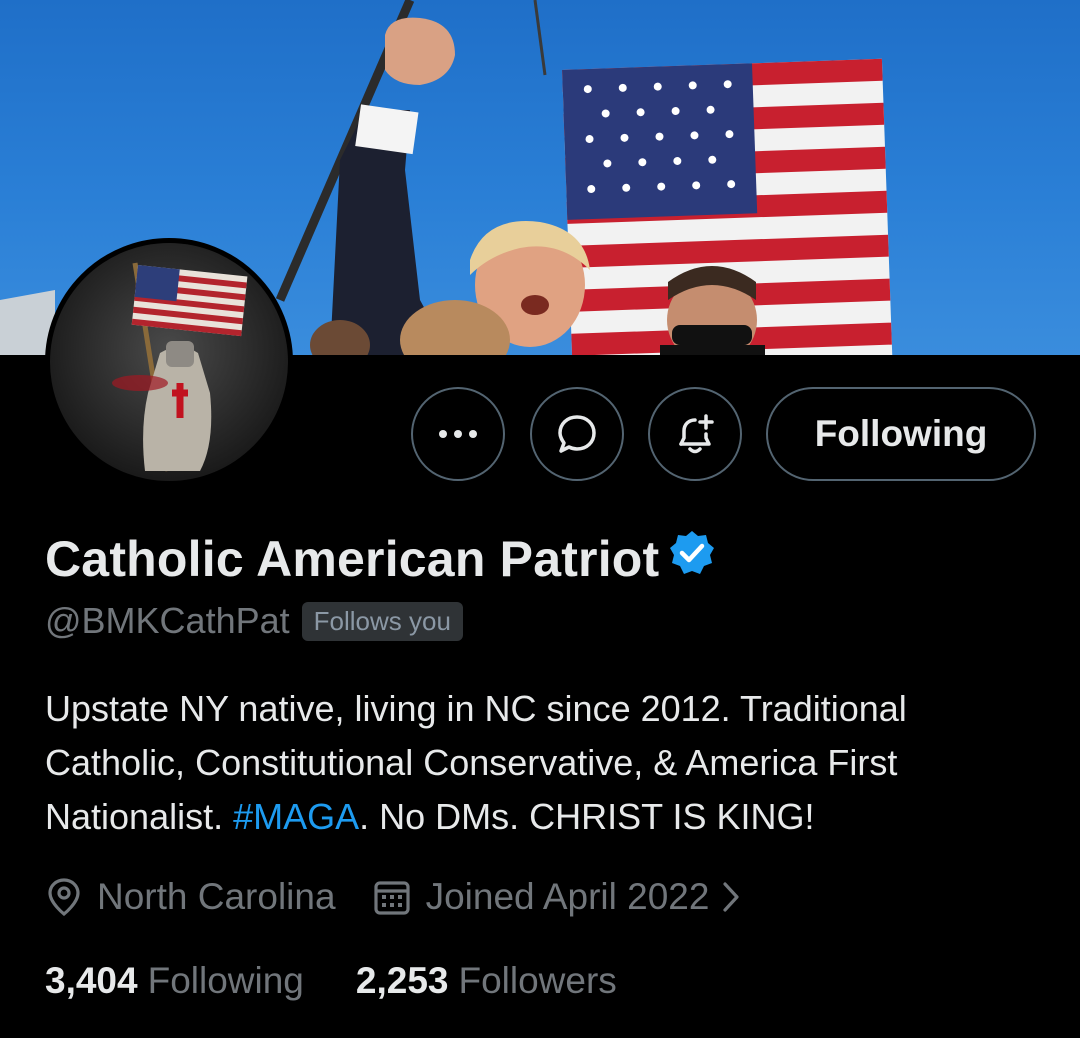  Describe the element at coordinates (216, 896) in the screenshot. I see `location-text: North Carolina` at that location.